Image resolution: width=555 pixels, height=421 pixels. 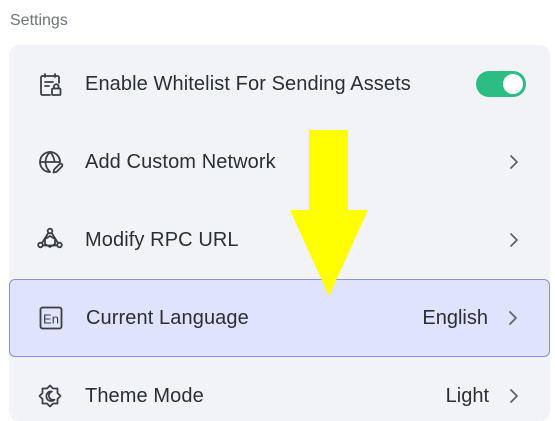 What do you see at coordinates (50, 84) in the screenshot?
I see `whitelist-clipboard-lock-icon` at bounding box center [50, 84].